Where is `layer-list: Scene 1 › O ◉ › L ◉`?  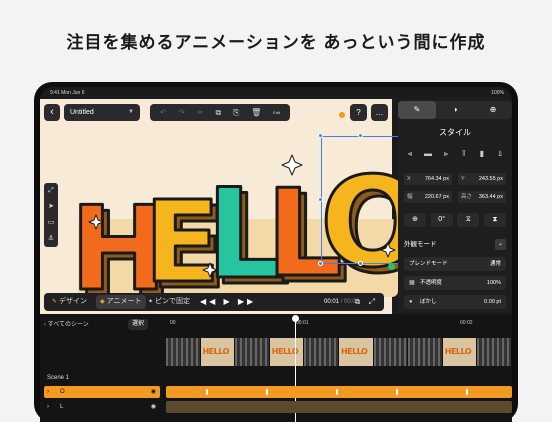 layer-list: Scene 1 › O ◉ › L ◉ is located at coordinates (102, 397).